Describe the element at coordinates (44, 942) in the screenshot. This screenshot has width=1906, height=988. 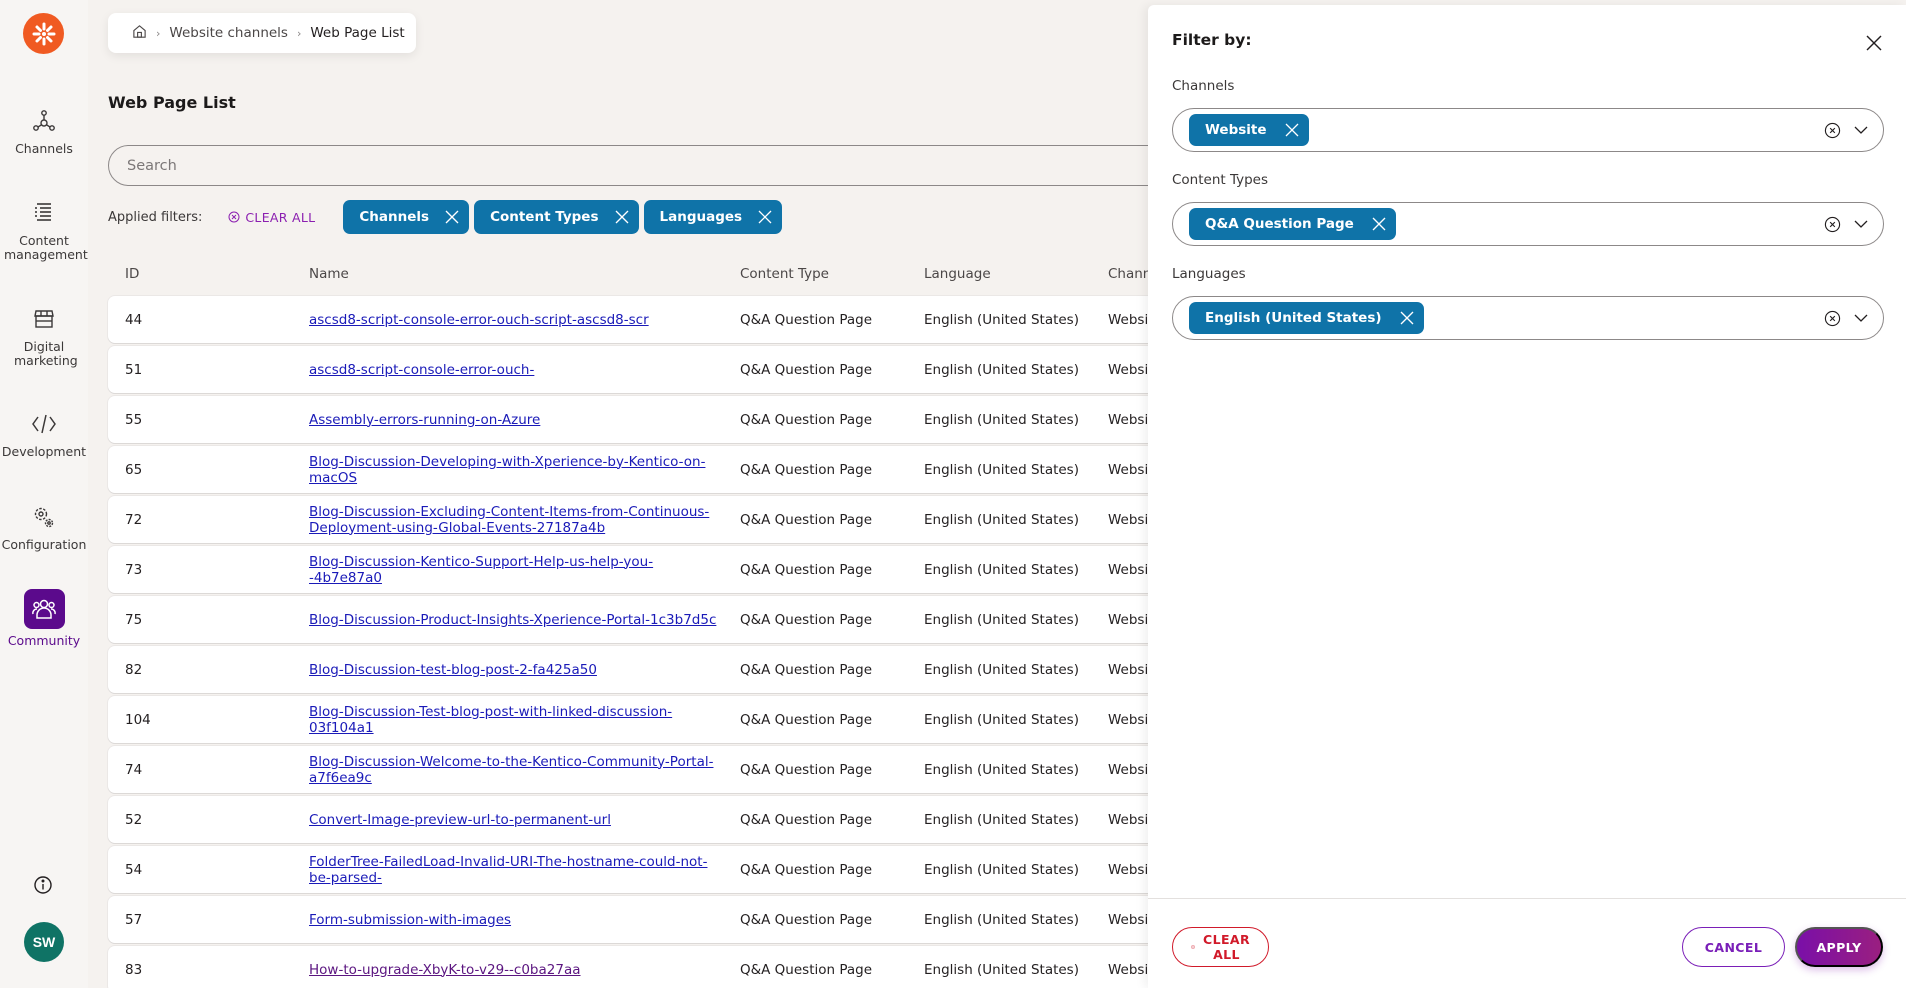
I see `avatar: SW` at that location.